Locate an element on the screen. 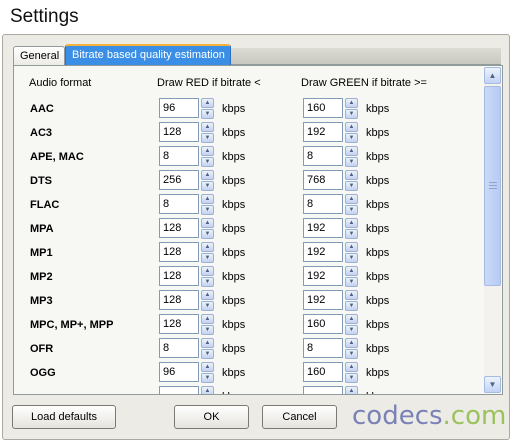  cancel-button: Cancel is located at coordinates (299, 417).